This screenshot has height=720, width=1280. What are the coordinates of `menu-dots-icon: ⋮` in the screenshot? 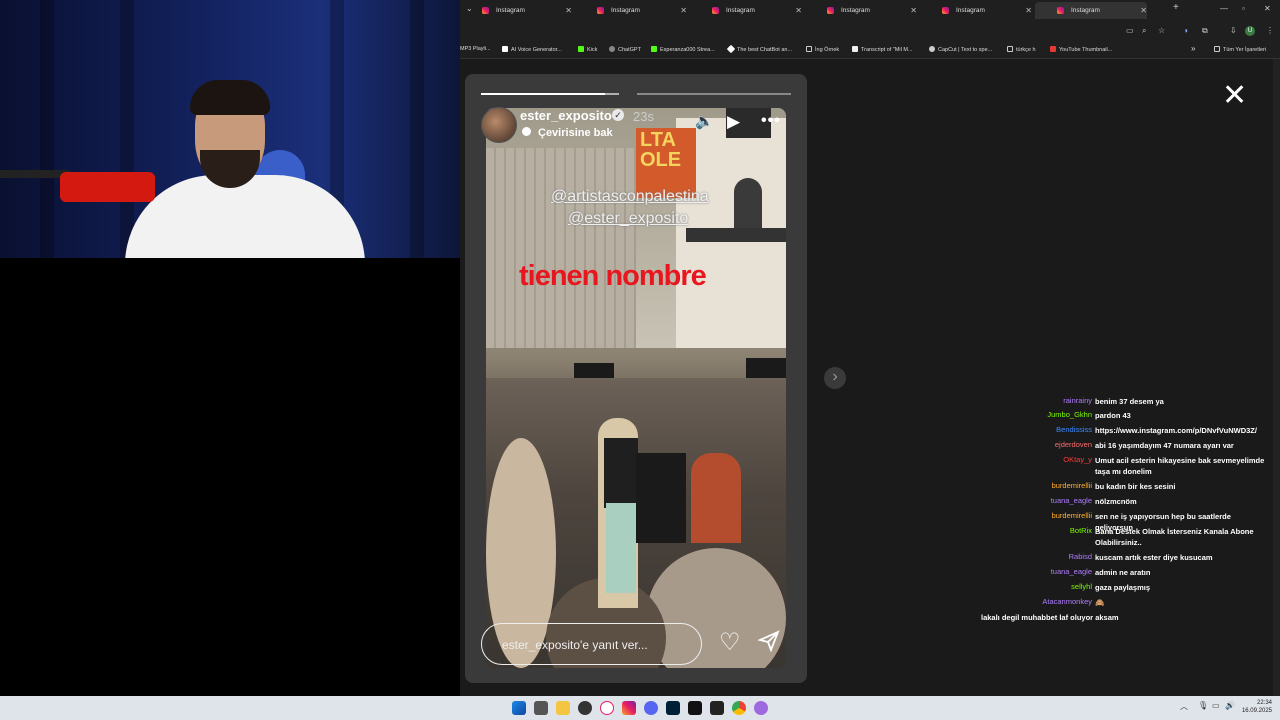 It's located at (1270, 30).